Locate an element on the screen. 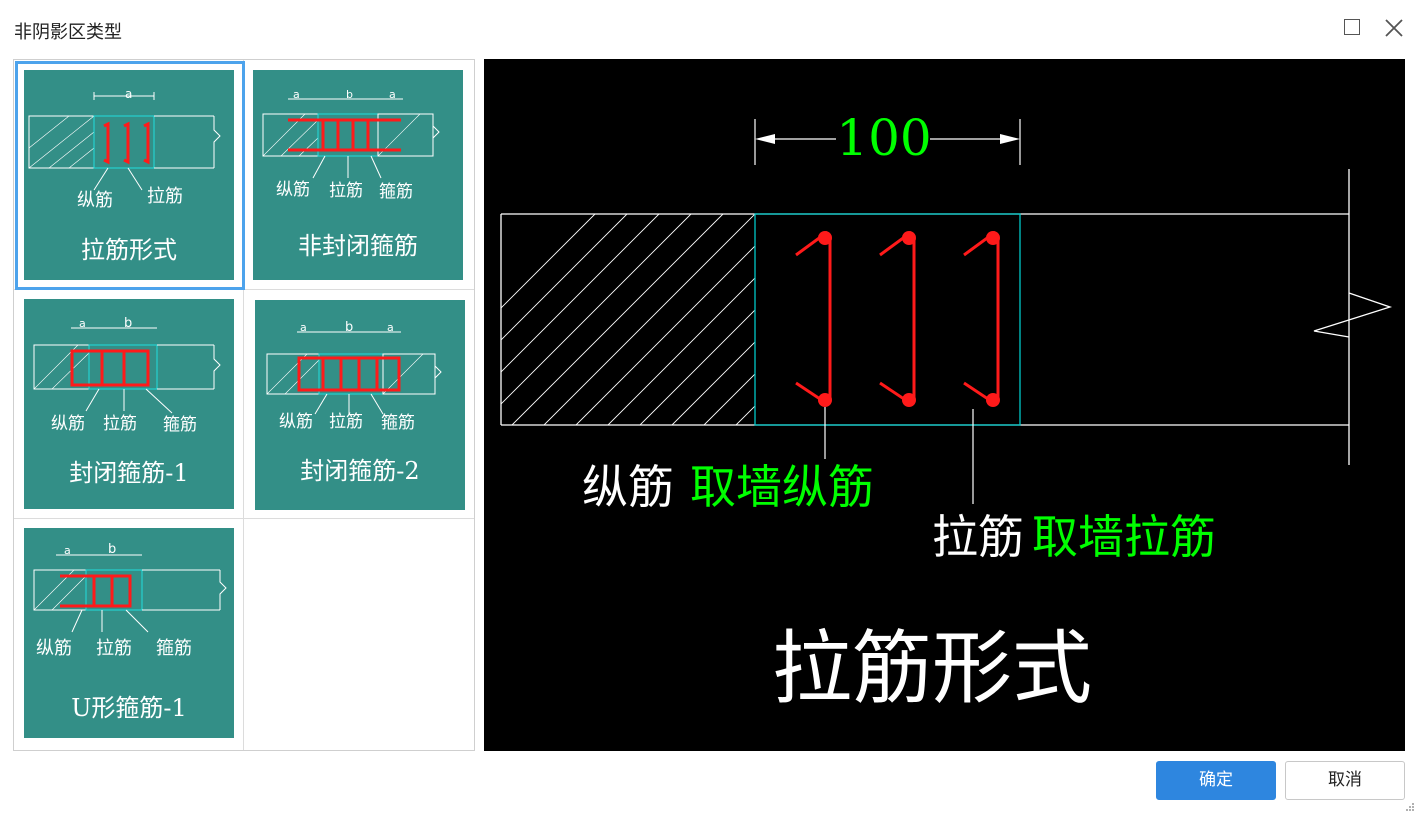  option-tile-tie-form: a 纵筋 拉筋 拉筋形式 is located at coordinates (130, 175).